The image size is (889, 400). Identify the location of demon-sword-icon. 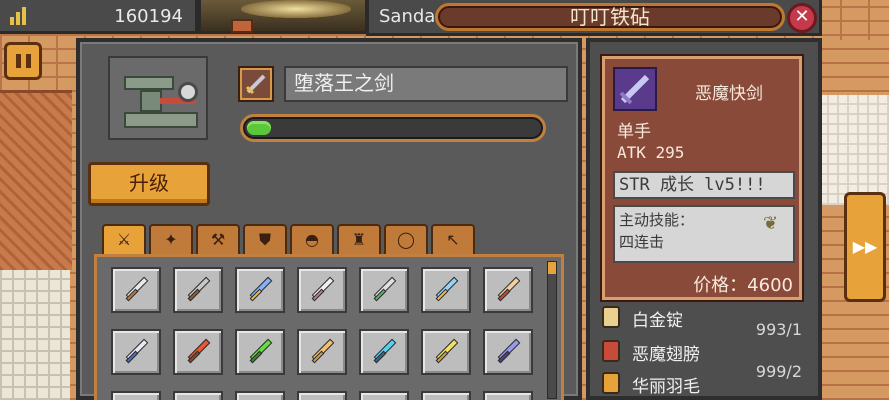
(635, 89).